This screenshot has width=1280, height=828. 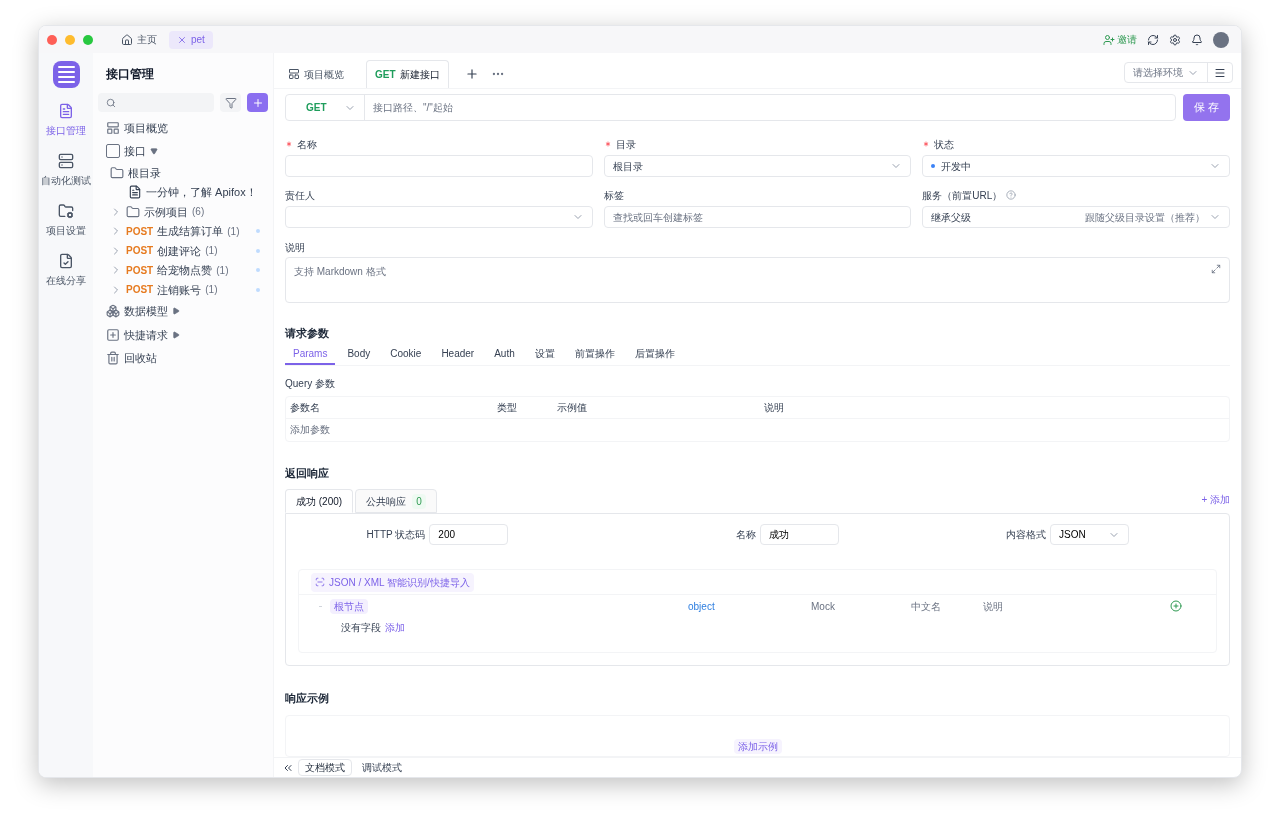 What do you see at coordinates (139, 39) in the screenshot?
I see `window-tab: 主页` at bounding box center [139, 39].